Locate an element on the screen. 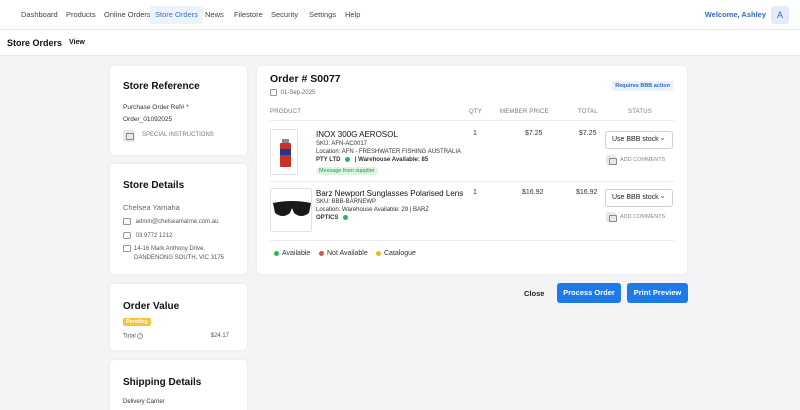 The width and height of the screenshot is (800, 410). legend-label: Available is located at coordinates (296, 253).